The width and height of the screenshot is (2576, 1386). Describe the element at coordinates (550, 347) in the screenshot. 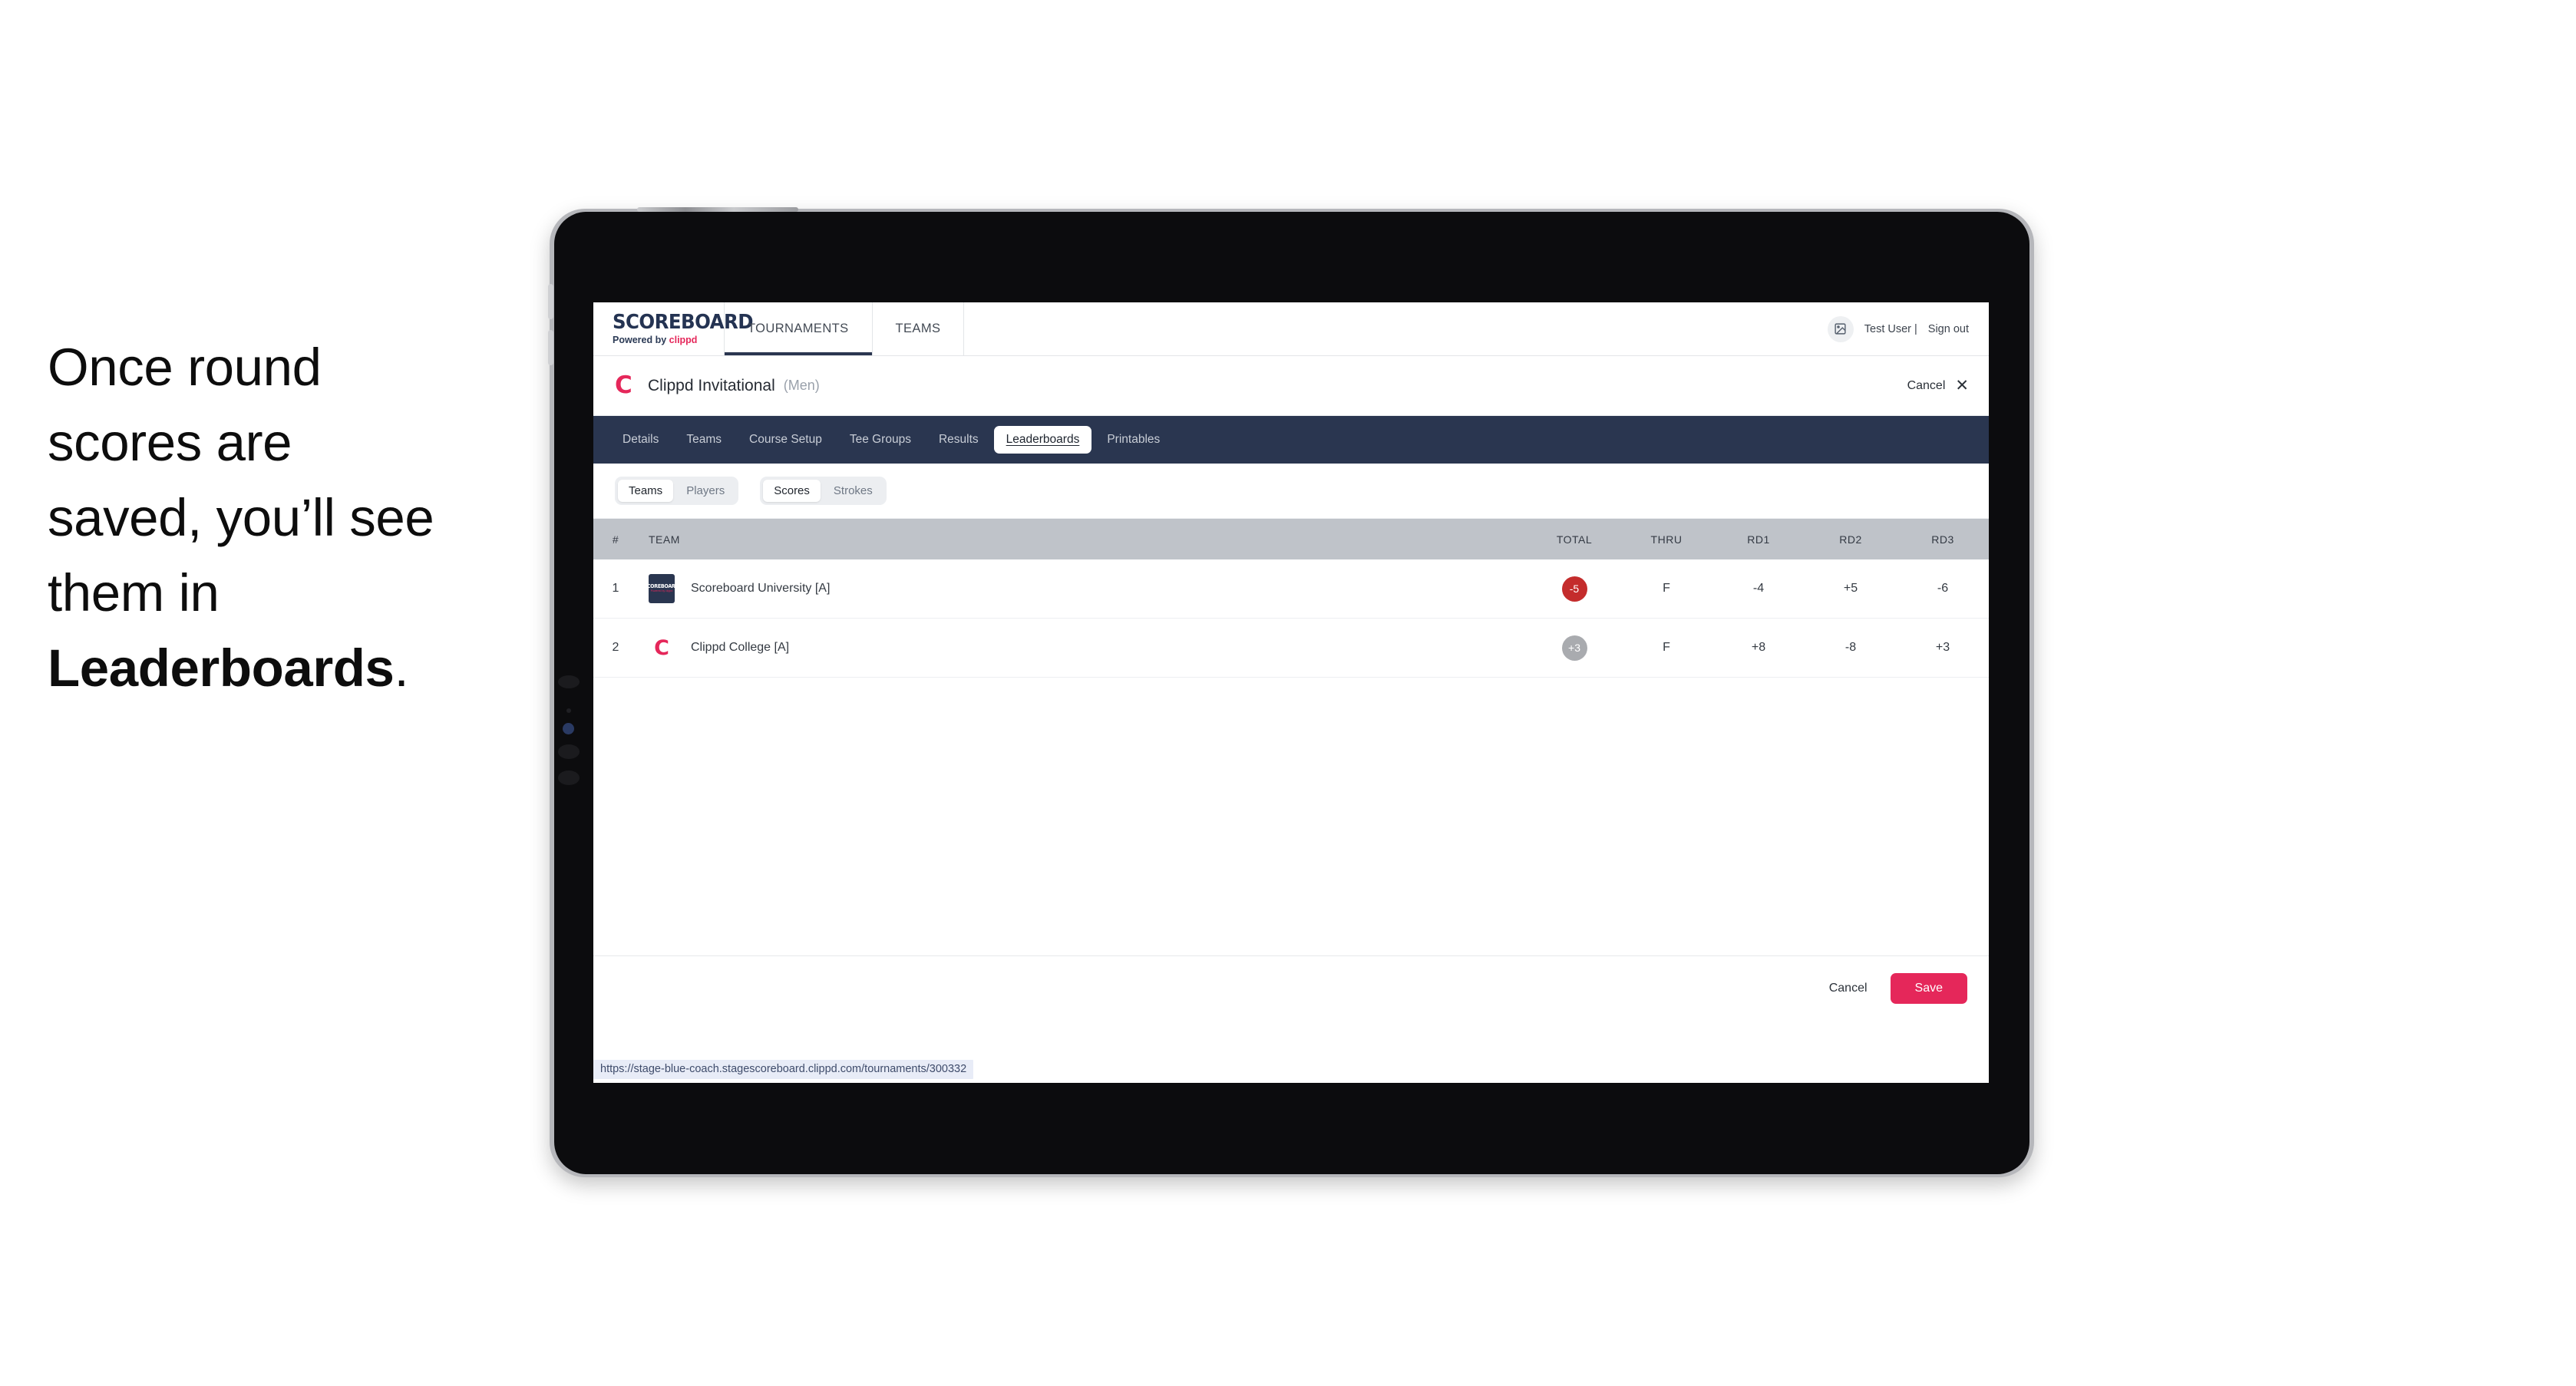

I see `tablet-volume-down-button` at that location.